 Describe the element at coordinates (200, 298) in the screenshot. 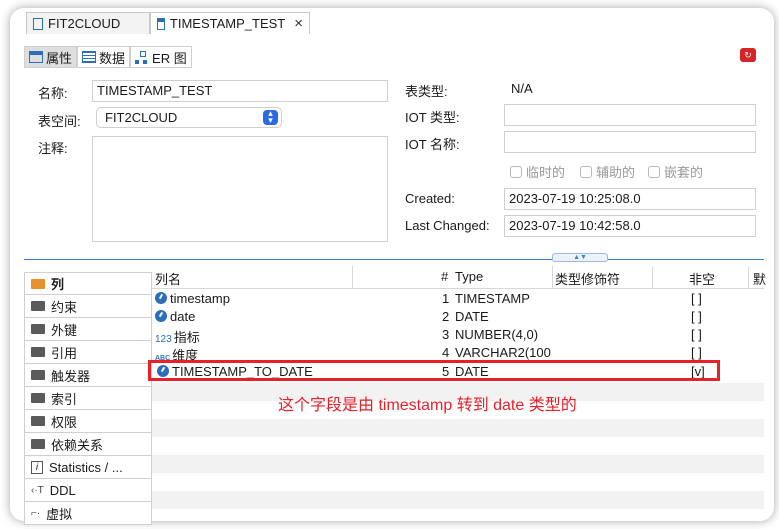

I see `cell-name: timestamp` at that location.